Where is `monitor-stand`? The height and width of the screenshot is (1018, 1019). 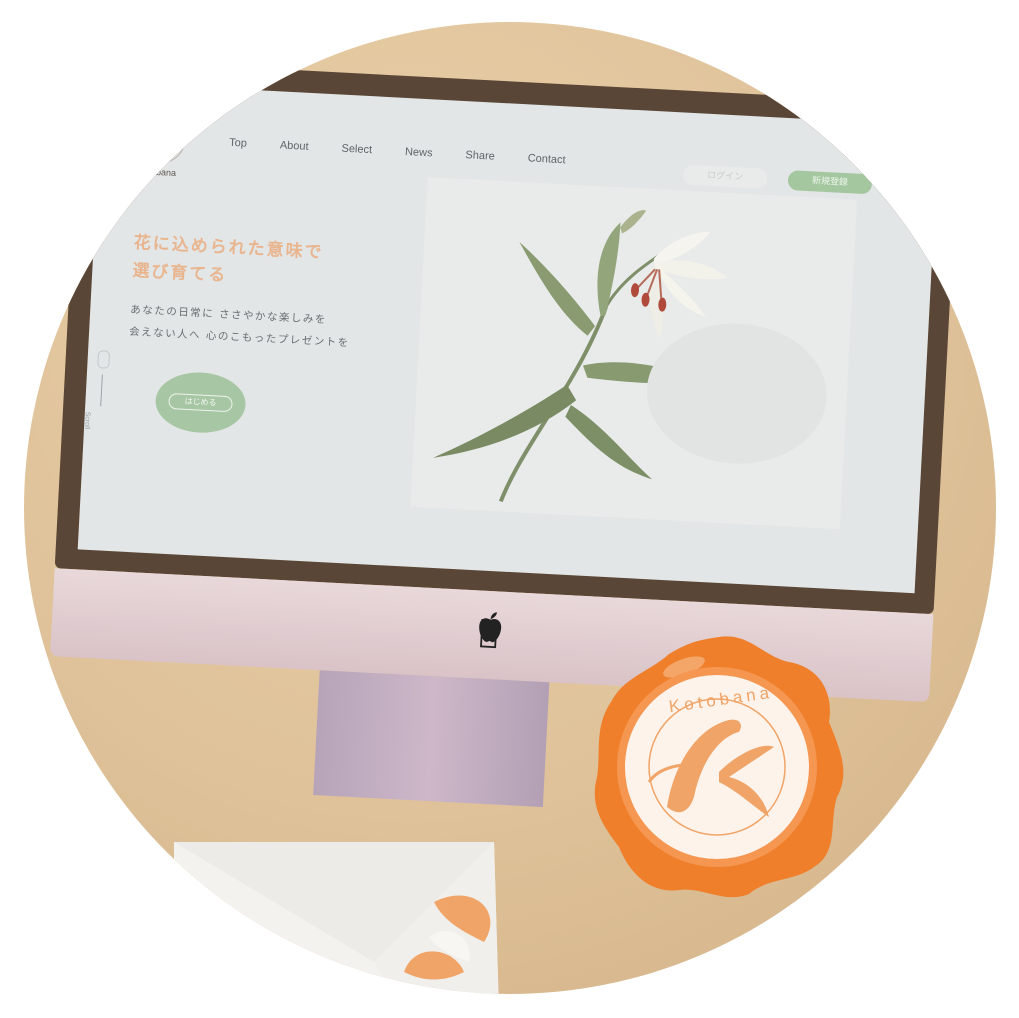 monitor-stand is located at coordinates (431, 739).